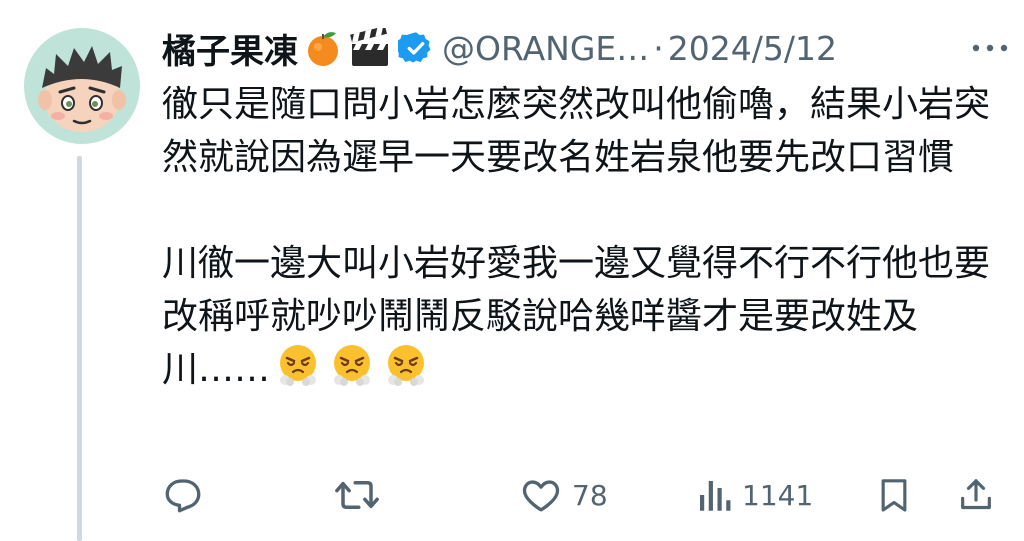 This screenshot has width=1024, height=541. What do you see at coordinates (715, 496) in the screenshot?
I see `views-icon` at bounding box center [715, 496].